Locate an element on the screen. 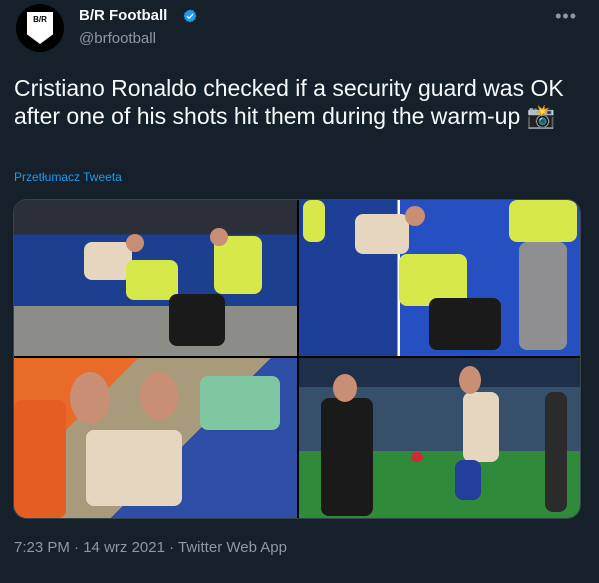 The image size is (599, 583). avatar-logo-text: B/R is located at coordinates (40, 19).